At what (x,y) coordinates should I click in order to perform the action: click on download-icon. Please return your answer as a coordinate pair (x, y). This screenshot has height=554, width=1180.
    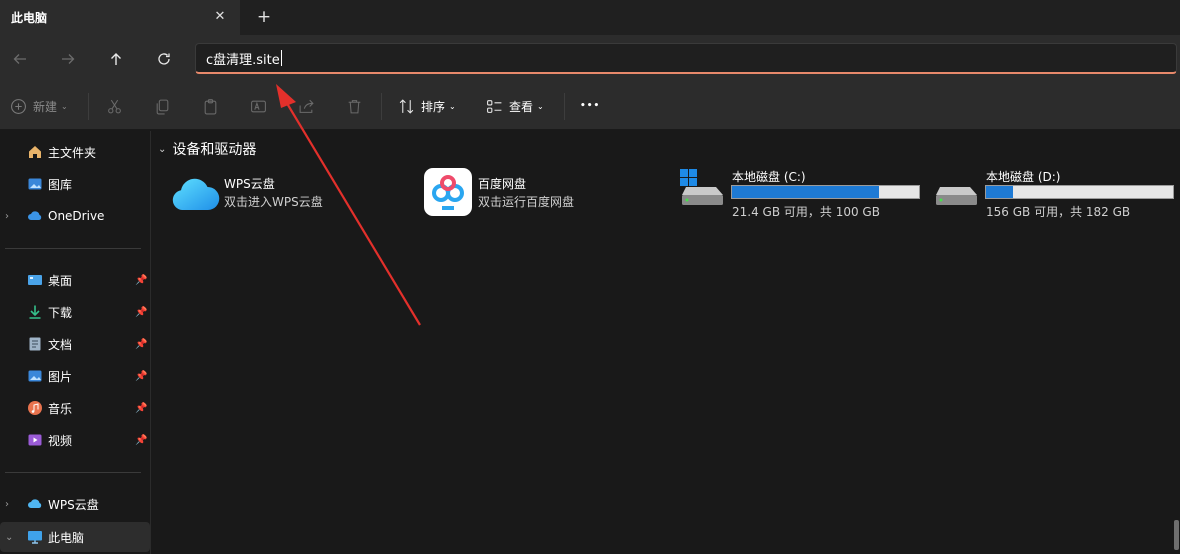
    Looking at the image, I should click on (34, 312).